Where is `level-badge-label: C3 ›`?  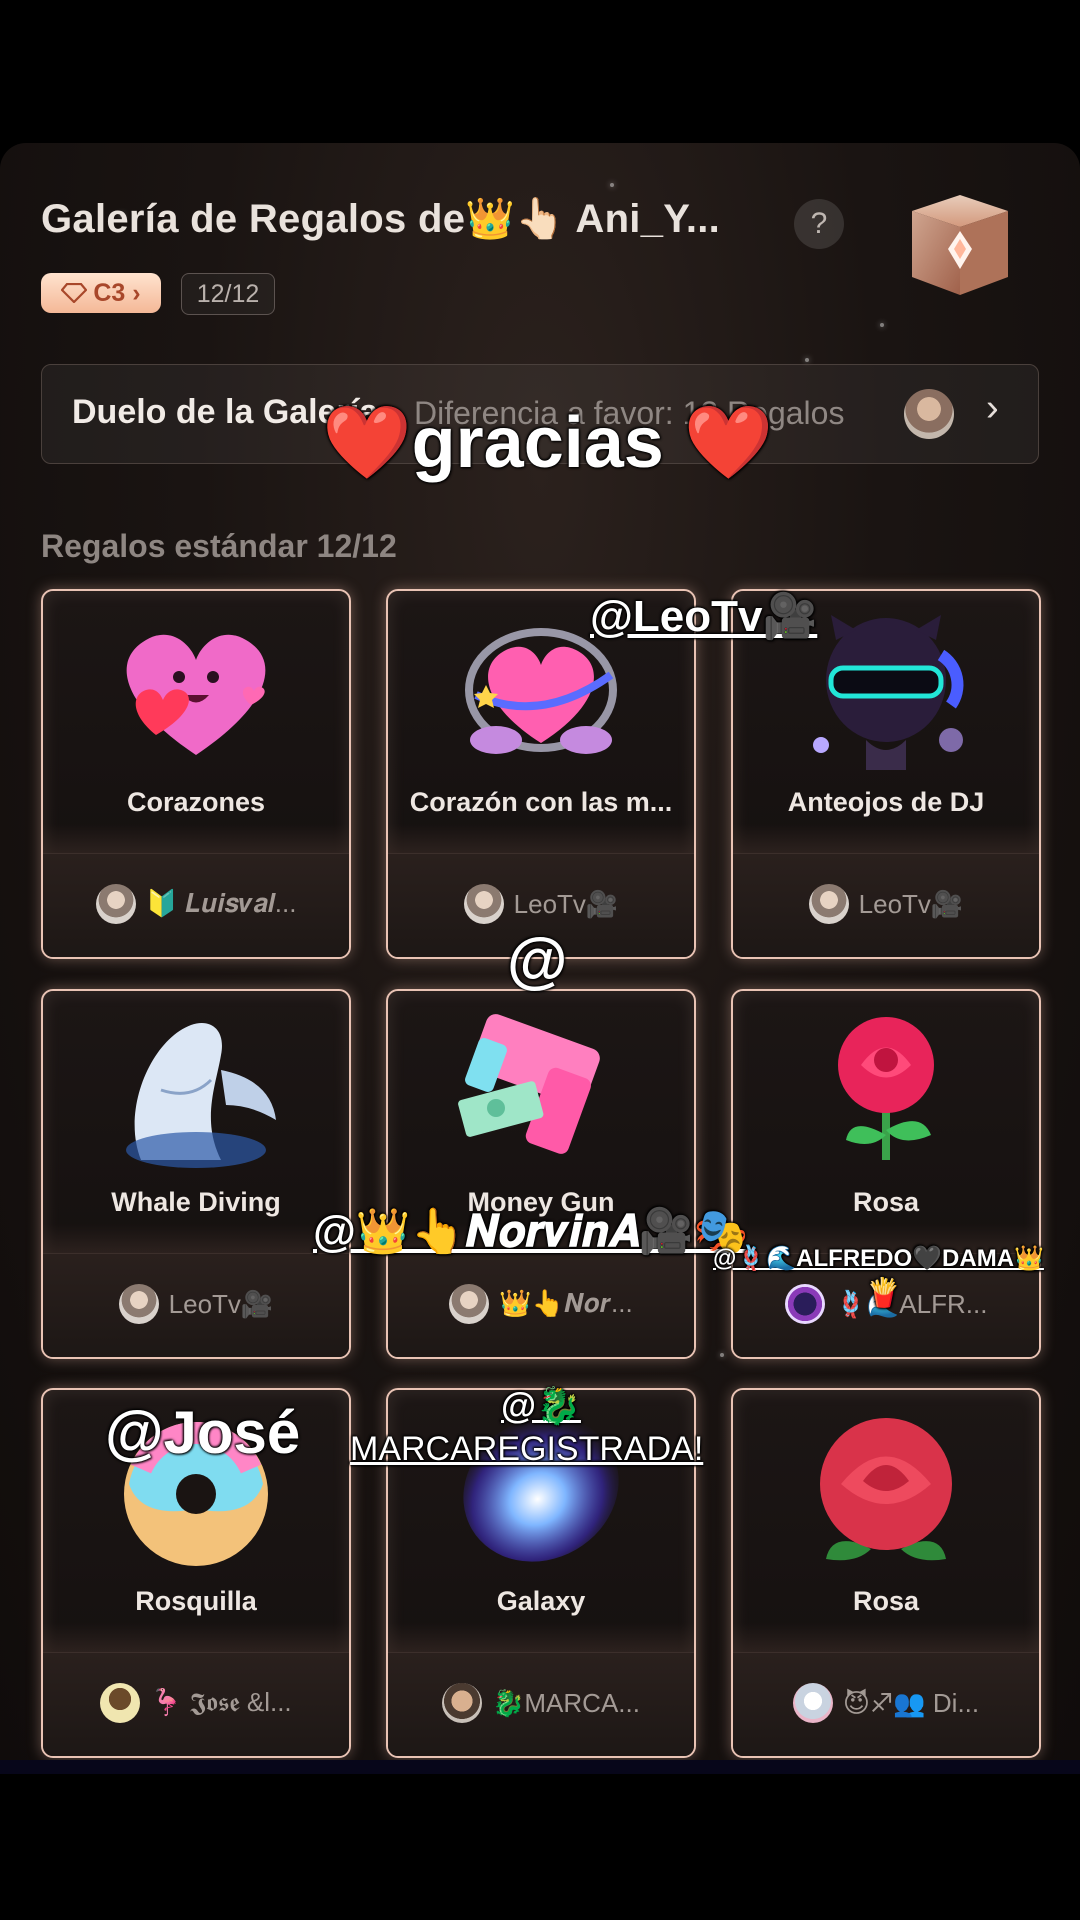 level-badge-label: C3 › is located at coordinates (117, 292).